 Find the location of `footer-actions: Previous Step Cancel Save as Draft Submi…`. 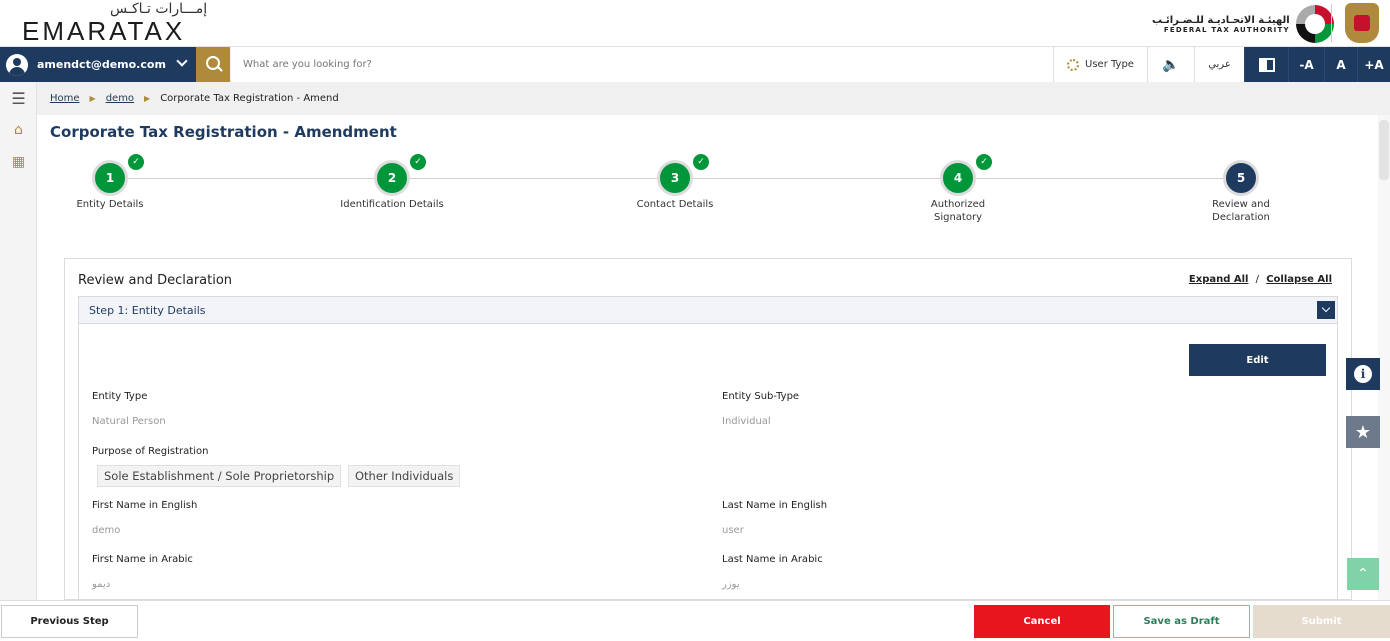

footer-actions: Previous Step Cancel Save as Draft Submi… is located at coordinates (695, 620).